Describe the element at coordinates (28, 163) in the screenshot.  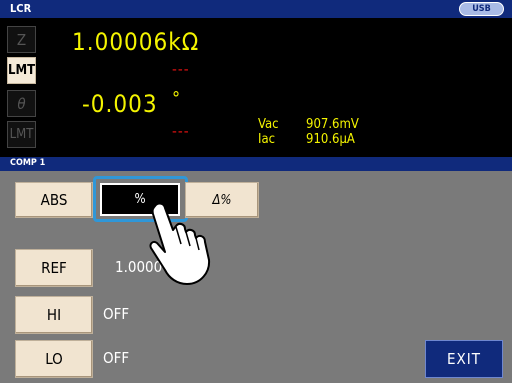
I see `comp-title: COMP 1` at that location.